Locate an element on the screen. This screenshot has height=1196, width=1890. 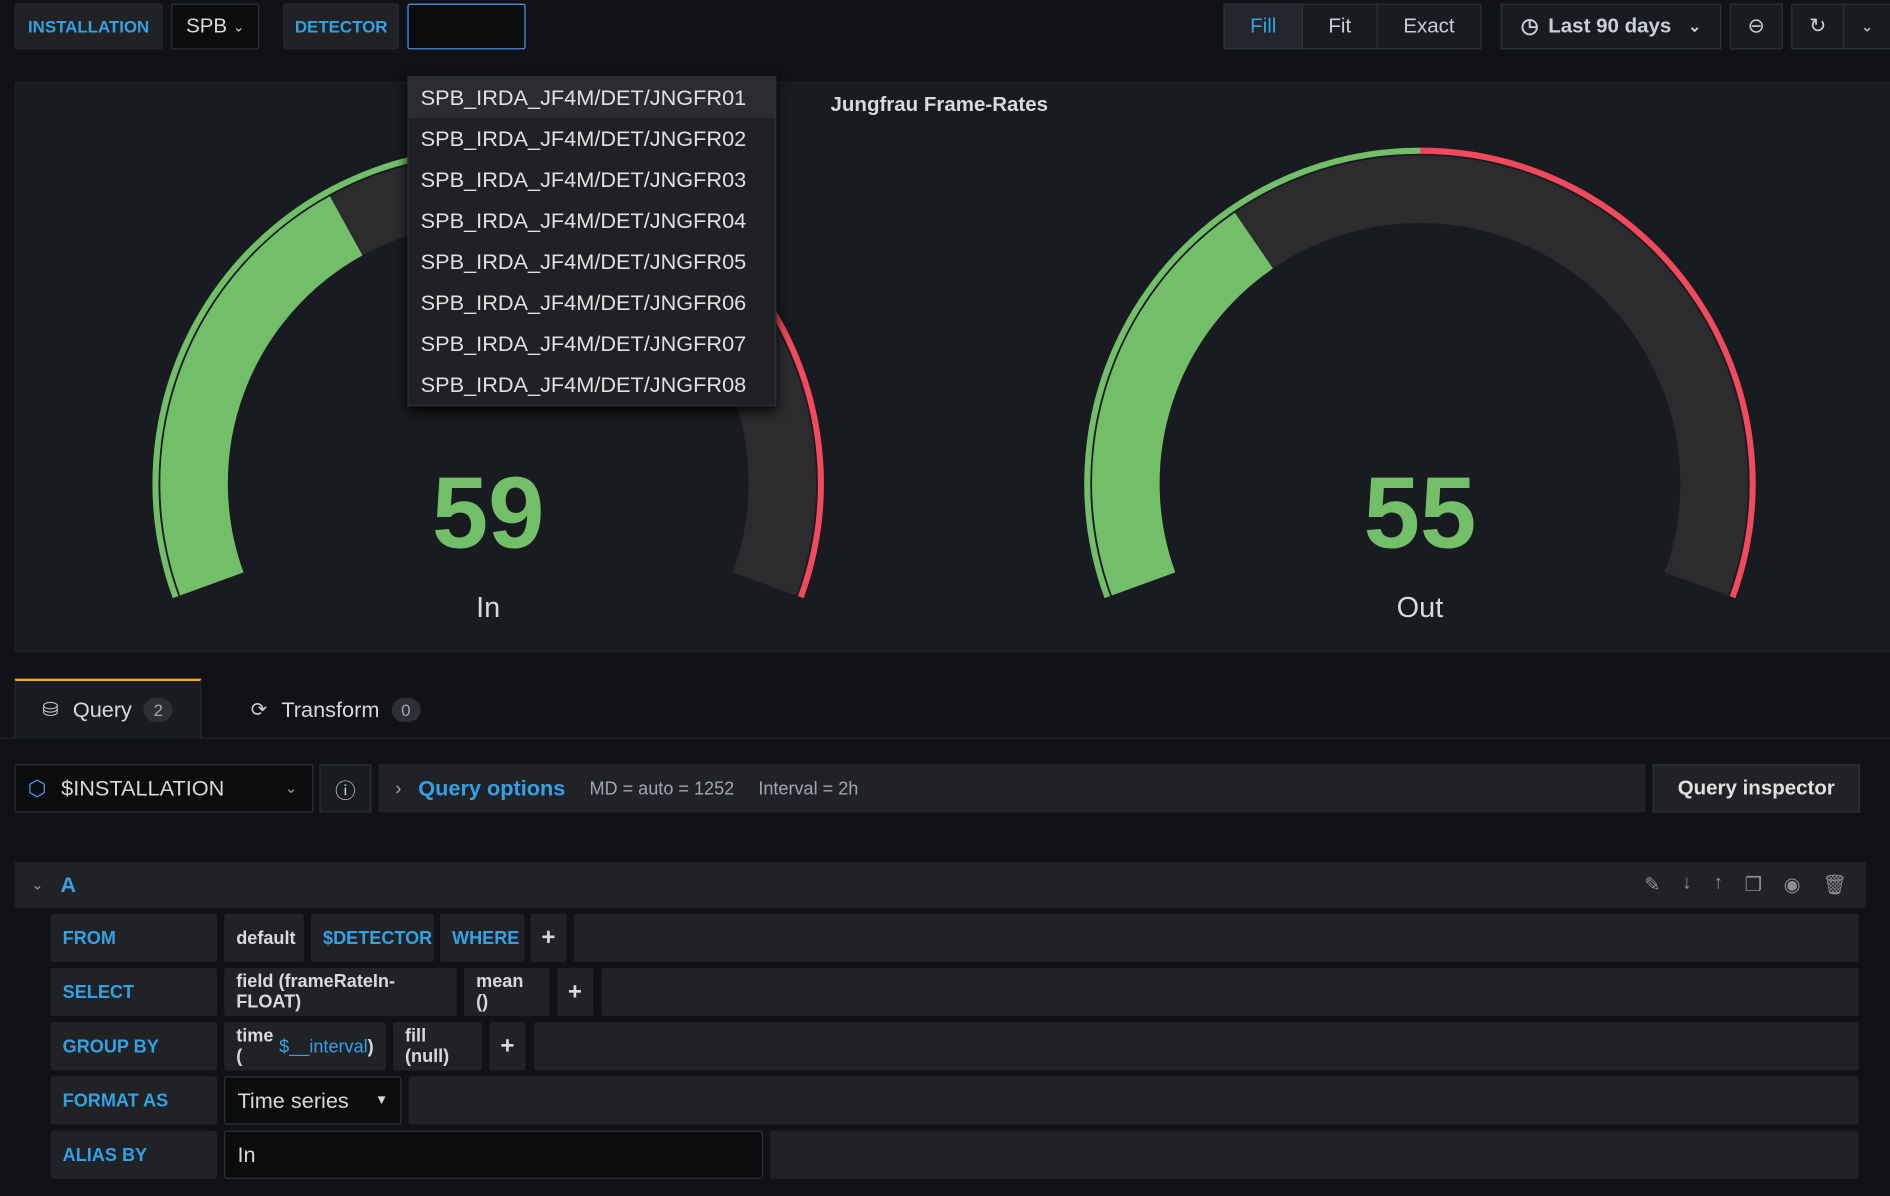
time-suffix: ) is located at coordinates (370, 1046).